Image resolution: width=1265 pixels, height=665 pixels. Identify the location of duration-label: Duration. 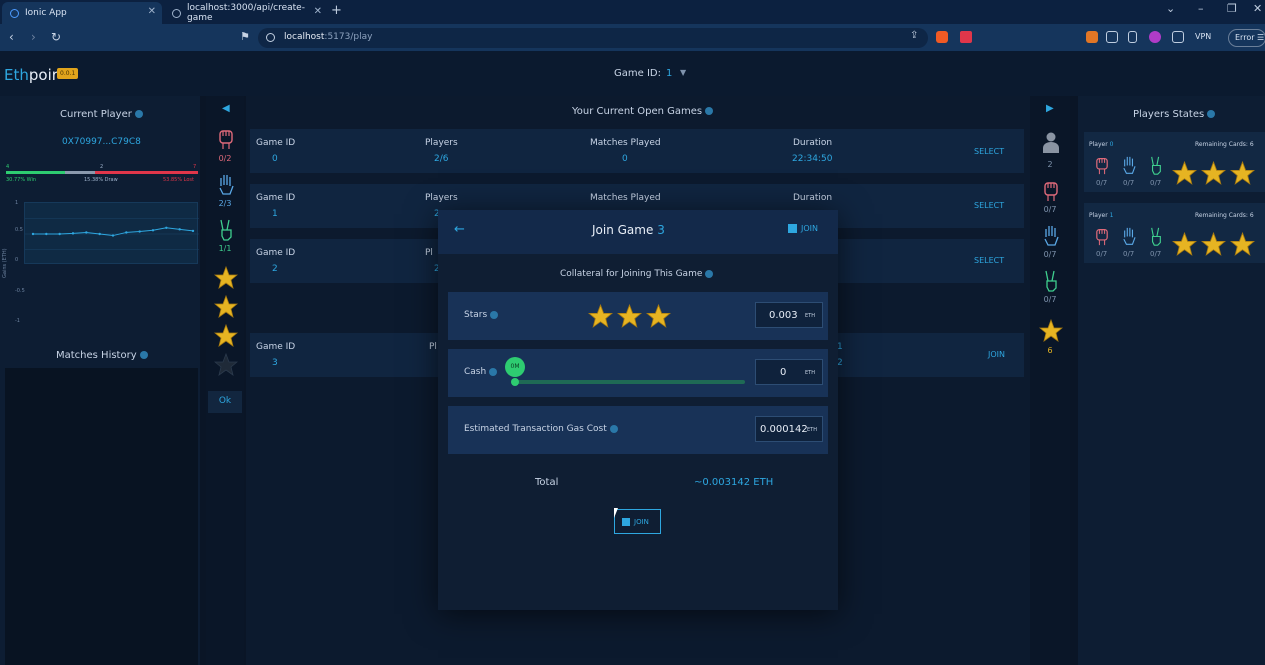
(813, 198).